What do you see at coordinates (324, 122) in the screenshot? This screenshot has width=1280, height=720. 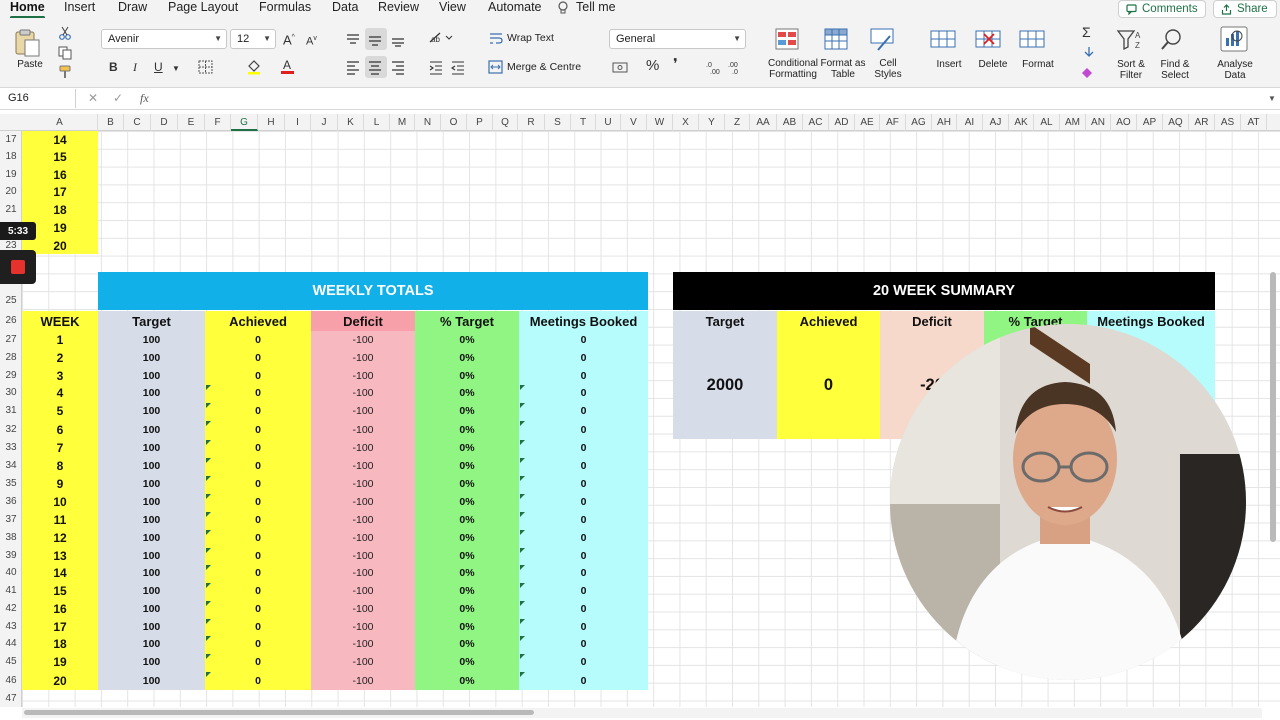 I see `column-header-j: J` at bounding box center [324, 122].